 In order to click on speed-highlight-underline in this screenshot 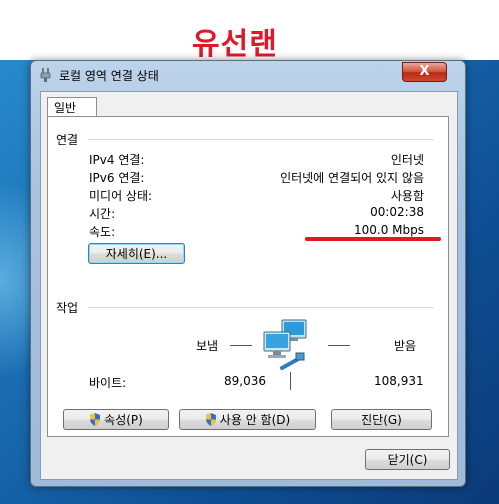, I will do `click(373, 239)`.